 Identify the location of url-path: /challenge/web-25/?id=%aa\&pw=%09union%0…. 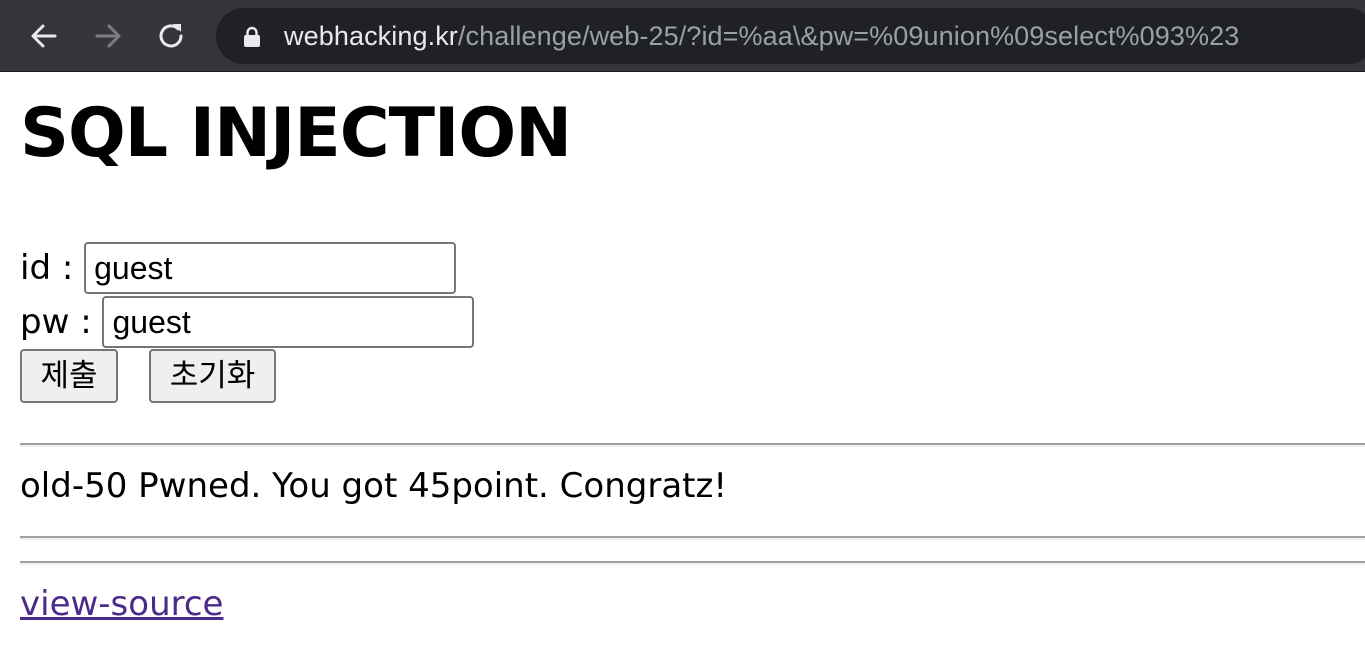
(848, 36).